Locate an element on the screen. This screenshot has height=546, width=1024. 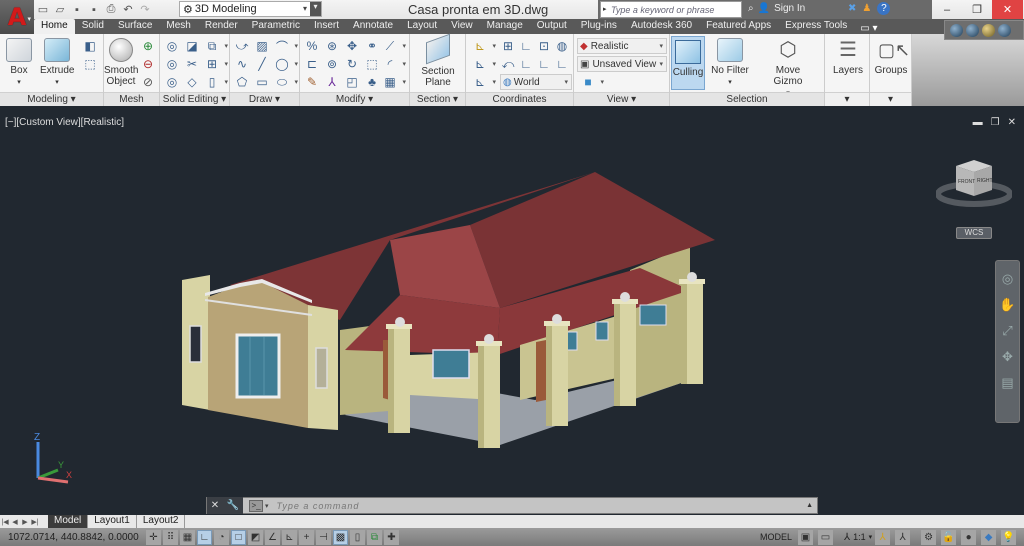
polar-tracking-icon: ◔ is located at coordinates (221, 537).